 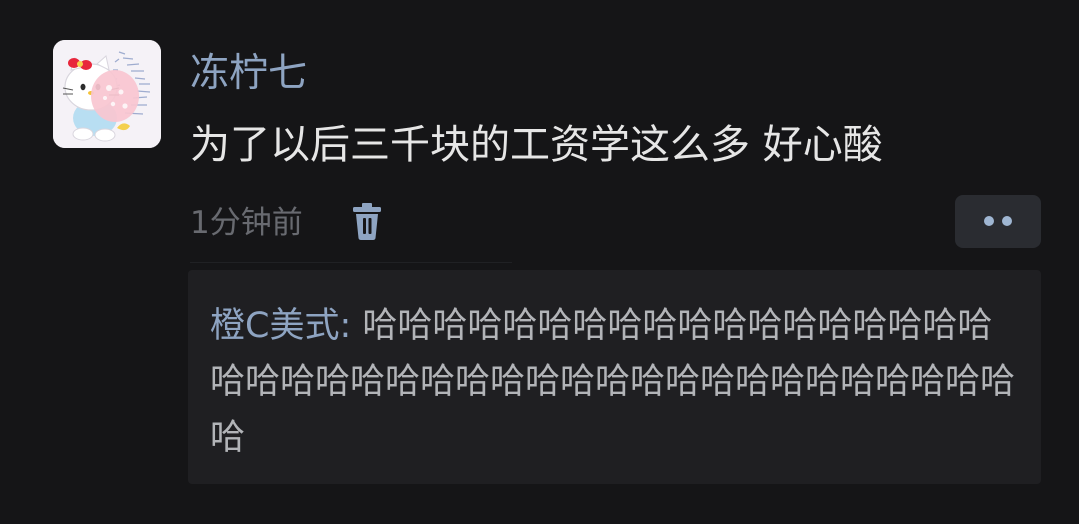 I want to click on divider, so click(x=351, y=262).